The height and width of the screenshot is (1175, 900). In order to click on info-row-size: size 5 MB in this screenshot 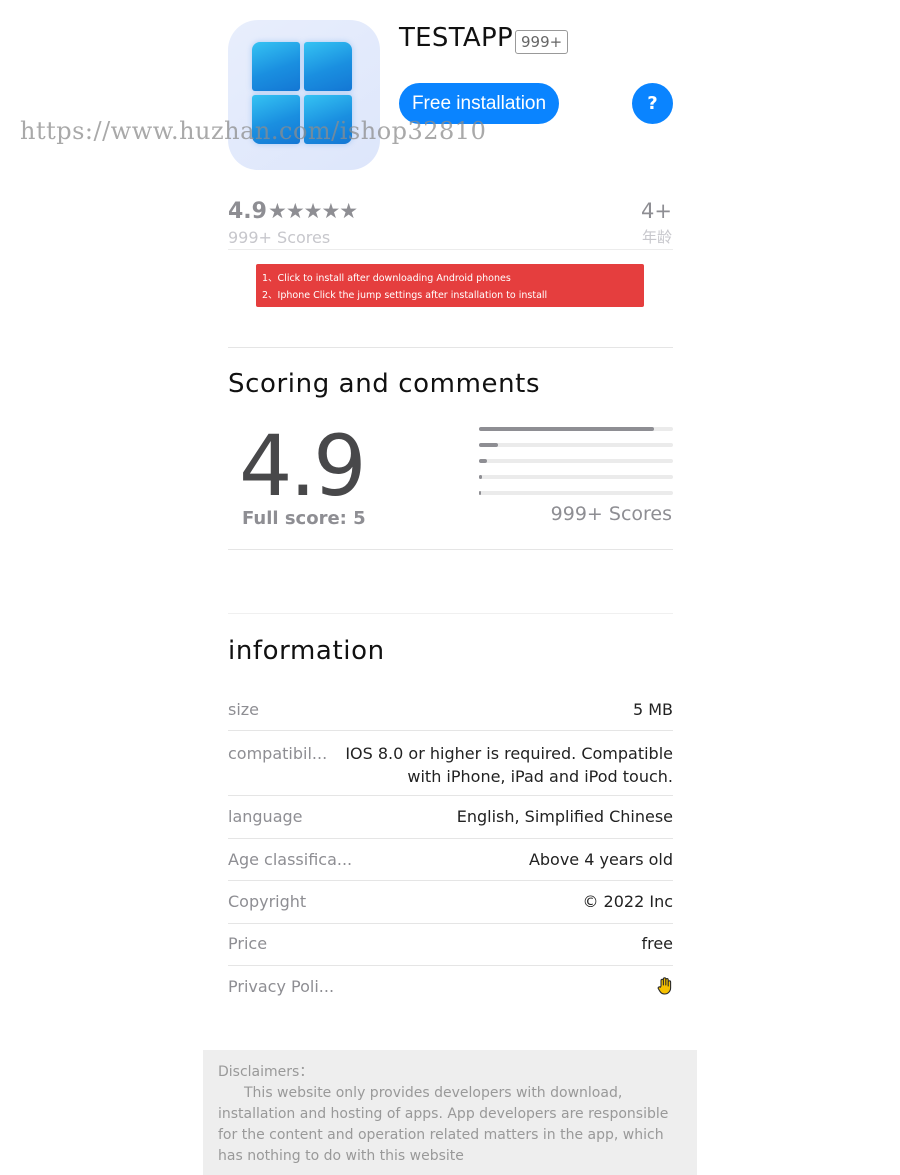, I will do `click(450, 715)`.